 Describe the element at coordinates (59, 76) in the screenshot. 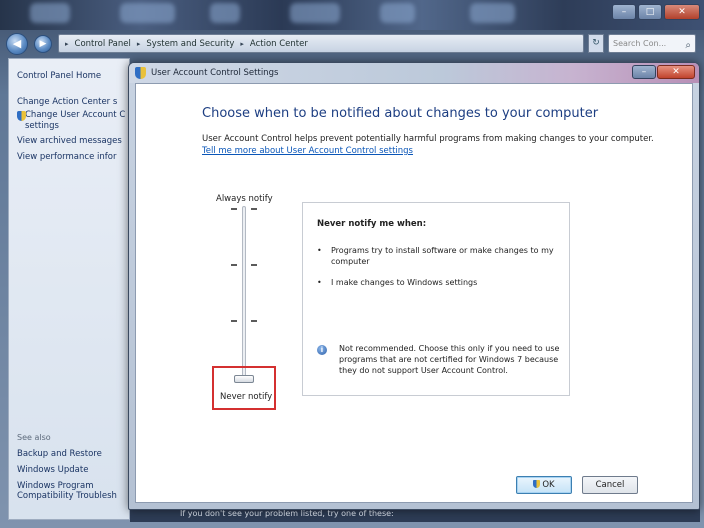

I see `sidebar-item-control-panel-home: Control Panel Home` at that location.